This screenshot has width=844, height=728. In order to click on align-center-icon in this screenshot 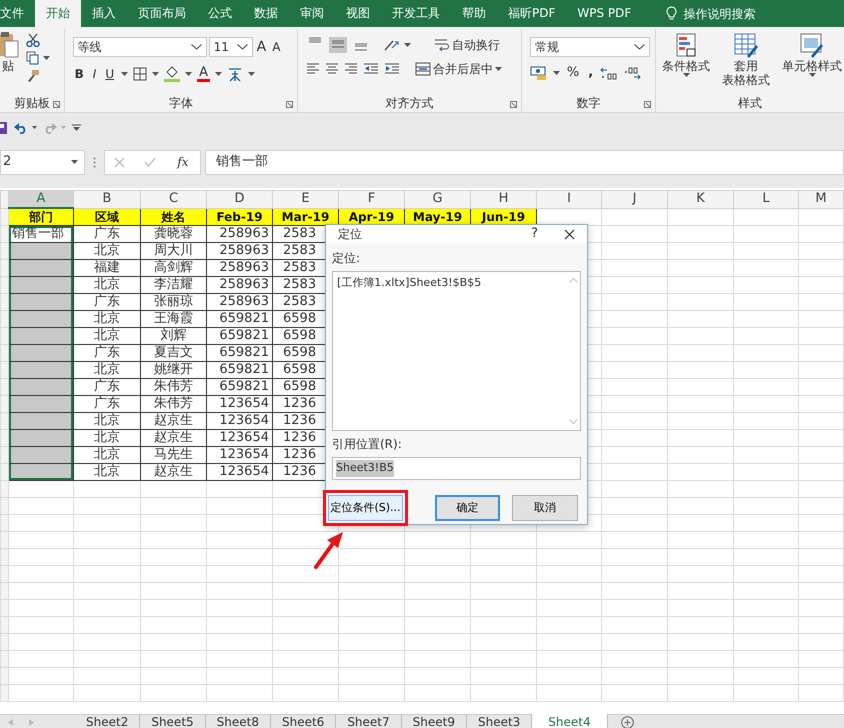, I will do `click(332, 69)`.